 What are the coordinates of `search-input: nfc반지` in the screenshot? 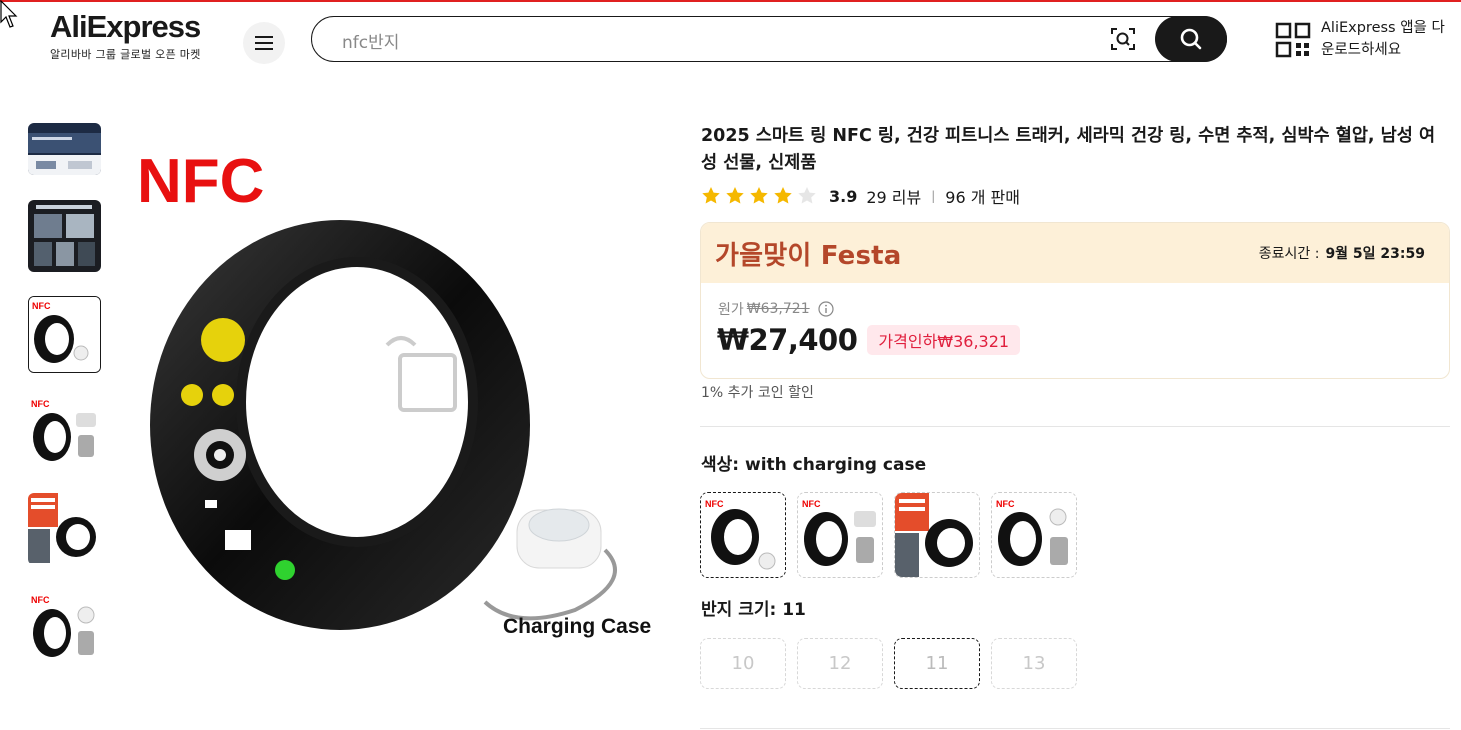 It's located at (370, 40).